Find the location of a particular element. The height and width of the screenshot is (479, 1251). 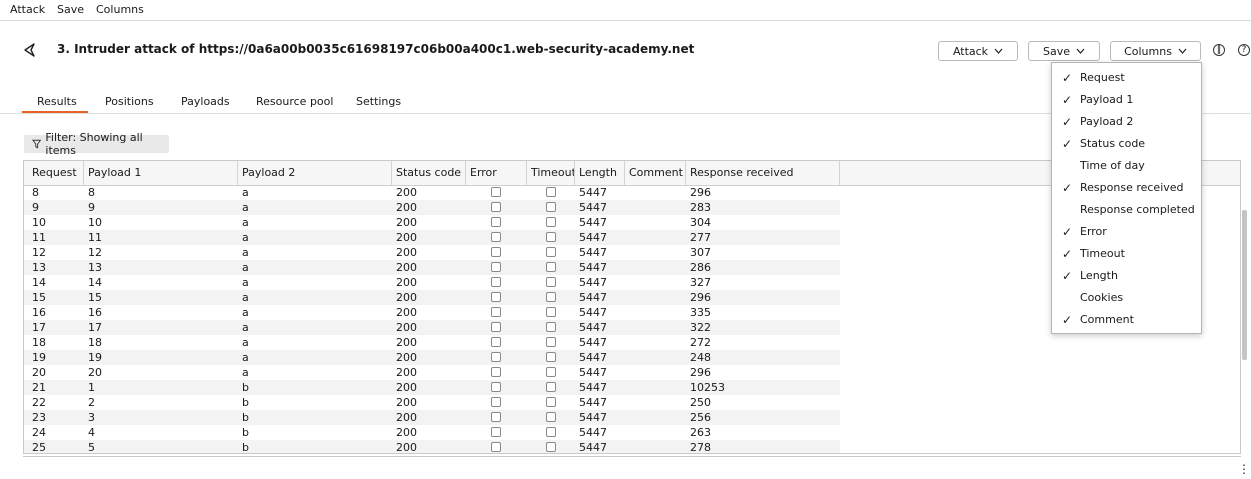

column-header-response-received: Response received is located at coordinates (763, 173).